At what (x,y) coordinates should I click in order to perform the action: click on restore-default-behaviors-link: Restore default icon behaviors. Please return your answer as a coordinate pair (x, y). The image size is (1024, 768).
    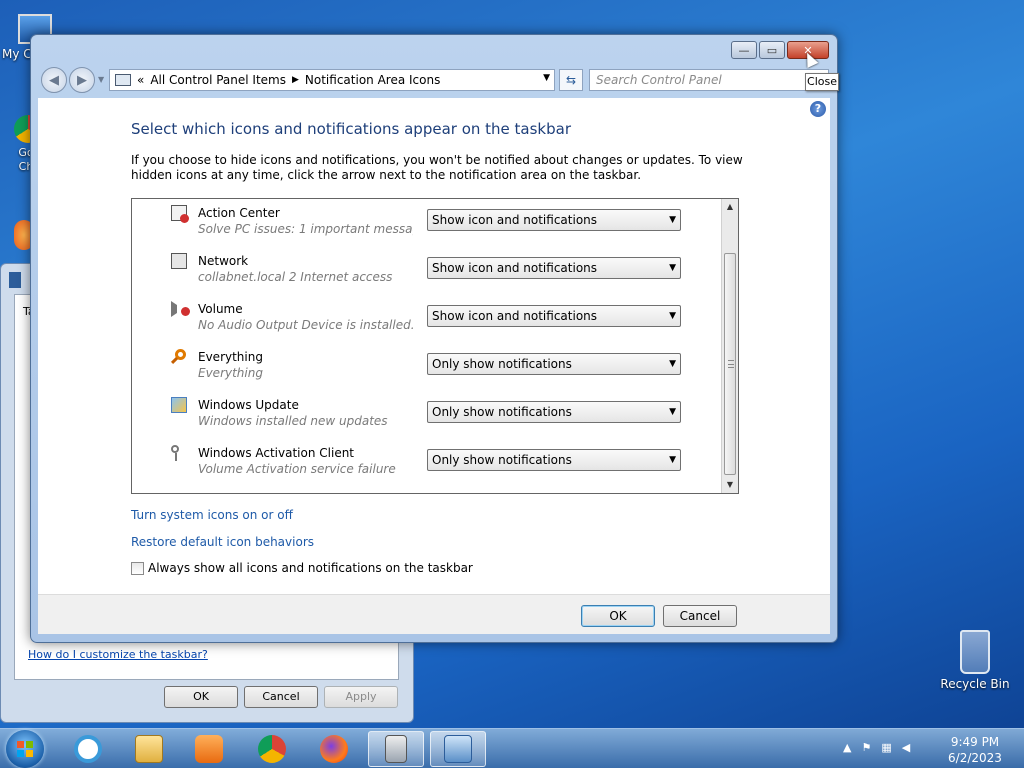
    Looking at the image, I should click on (222, 542).